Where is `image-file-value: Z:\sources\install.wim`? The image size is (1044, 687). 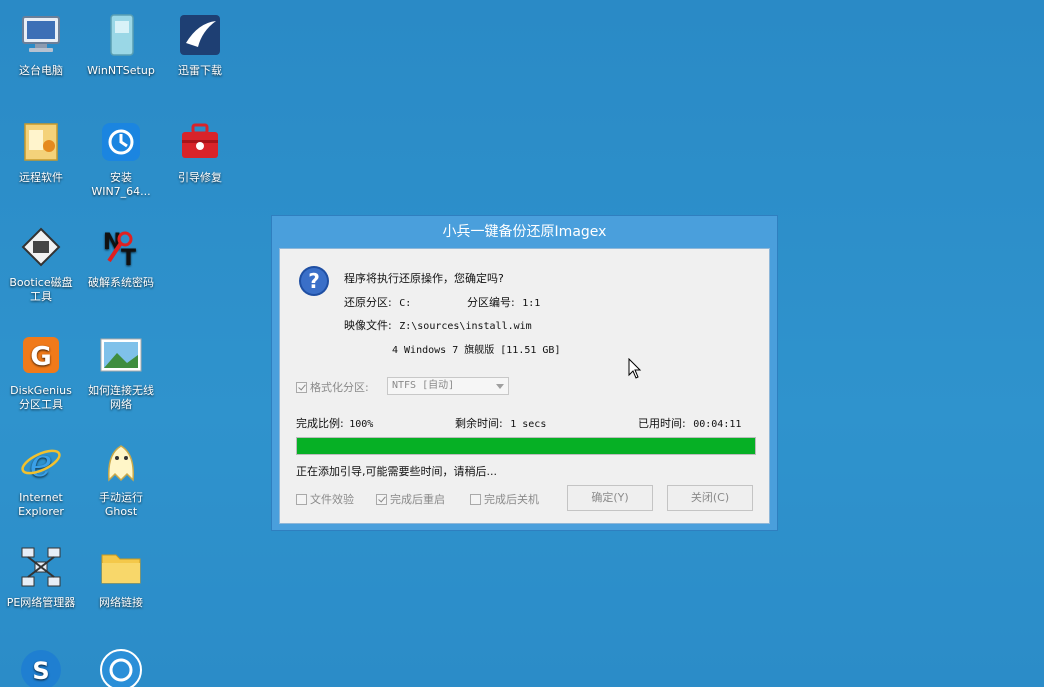 image-file-value: Z:\sources\install.wim is located at coordinates (465, 326).